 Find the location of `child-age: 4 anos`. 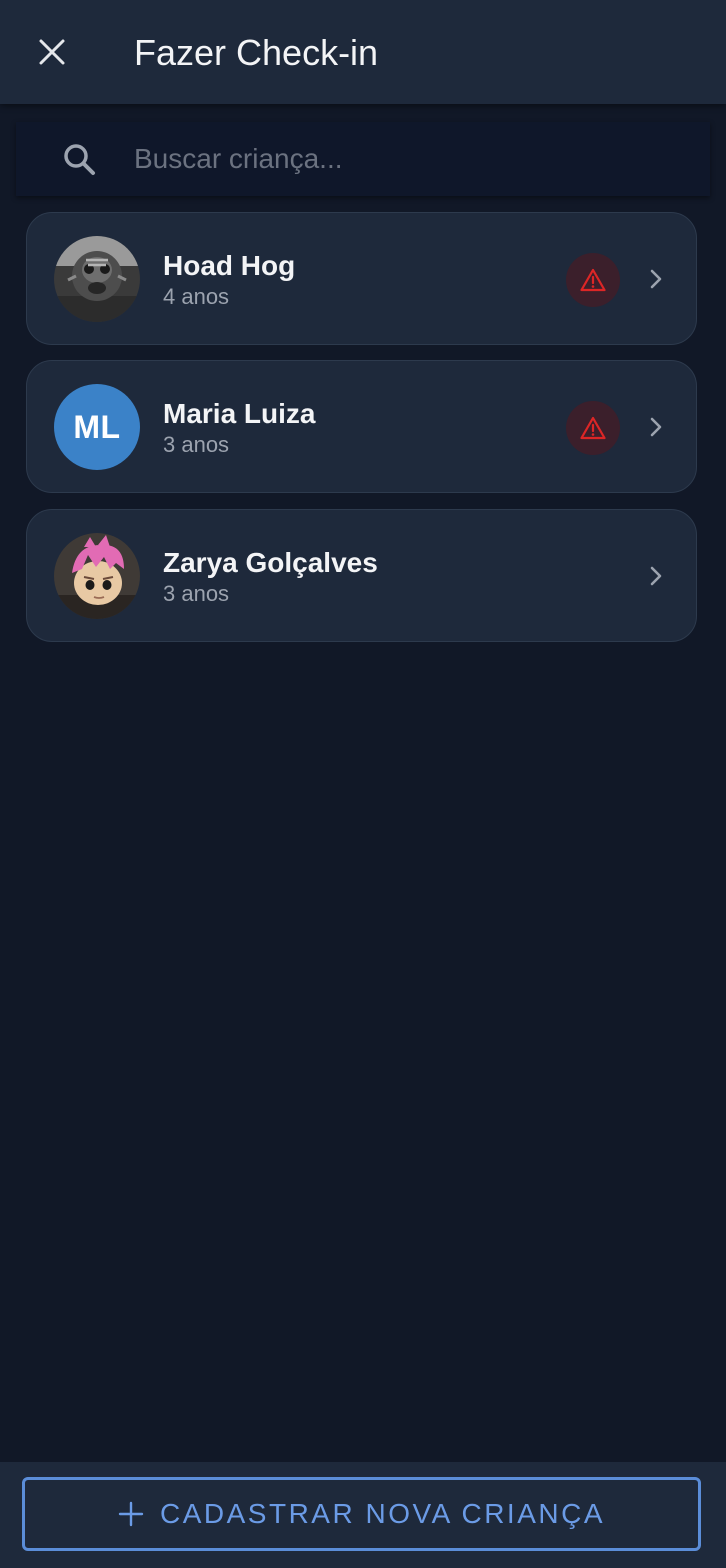

child-age: 4 anos is located at coordinates (196, 296).